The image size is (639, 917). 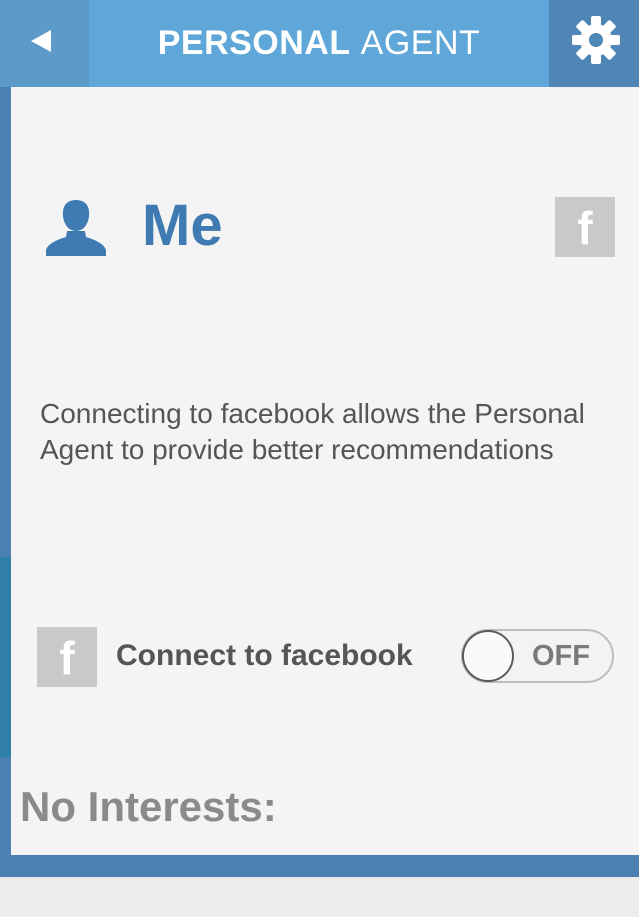 I want to click on title-light: AGENT, so click(x=420, y=43).